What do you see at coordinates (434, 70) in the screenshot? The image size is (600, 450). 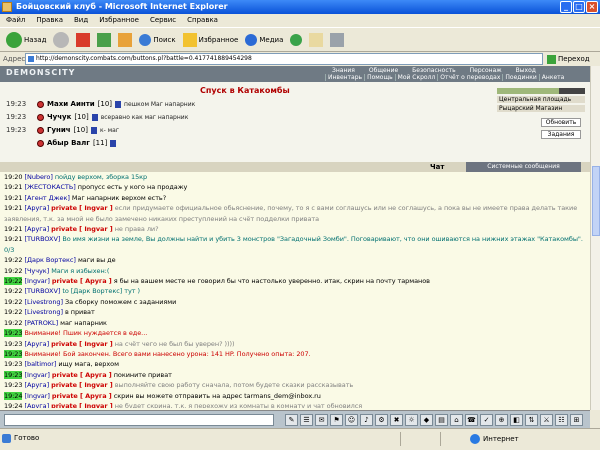 I see `game-nav-link: Безопасность` at bounding box center [434, 70].